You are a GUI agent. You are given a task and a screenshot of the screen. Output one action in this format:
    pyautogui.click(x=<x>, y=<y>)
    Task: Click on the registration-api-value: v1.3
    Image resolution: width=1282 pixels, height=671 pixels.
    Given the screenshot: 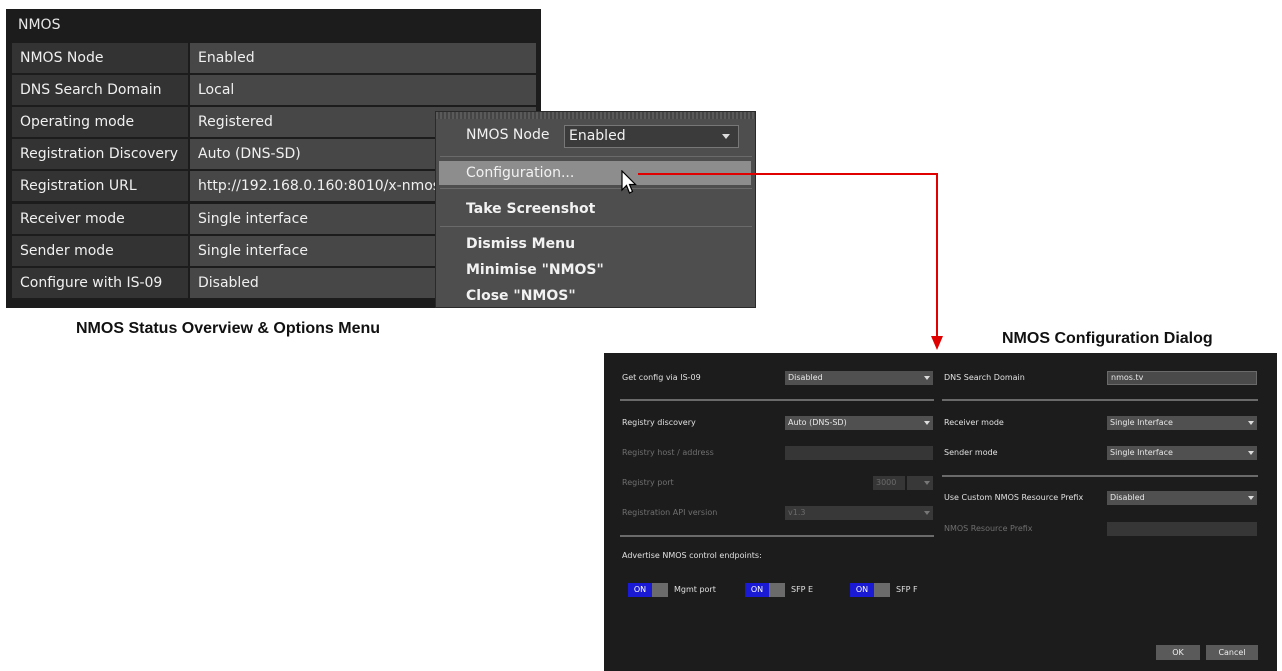 What is the action you would take?
    pyautogui.click(x=797, y=512)
    